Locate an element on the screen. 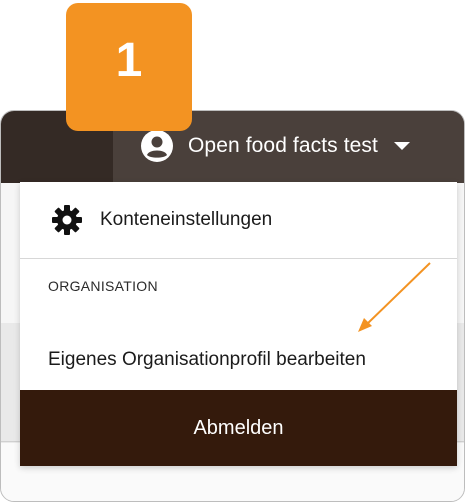 The width and height of the screenshot is (465, 502). user-menu-toggle: Open food facts test is located at coordinates (275, 146).